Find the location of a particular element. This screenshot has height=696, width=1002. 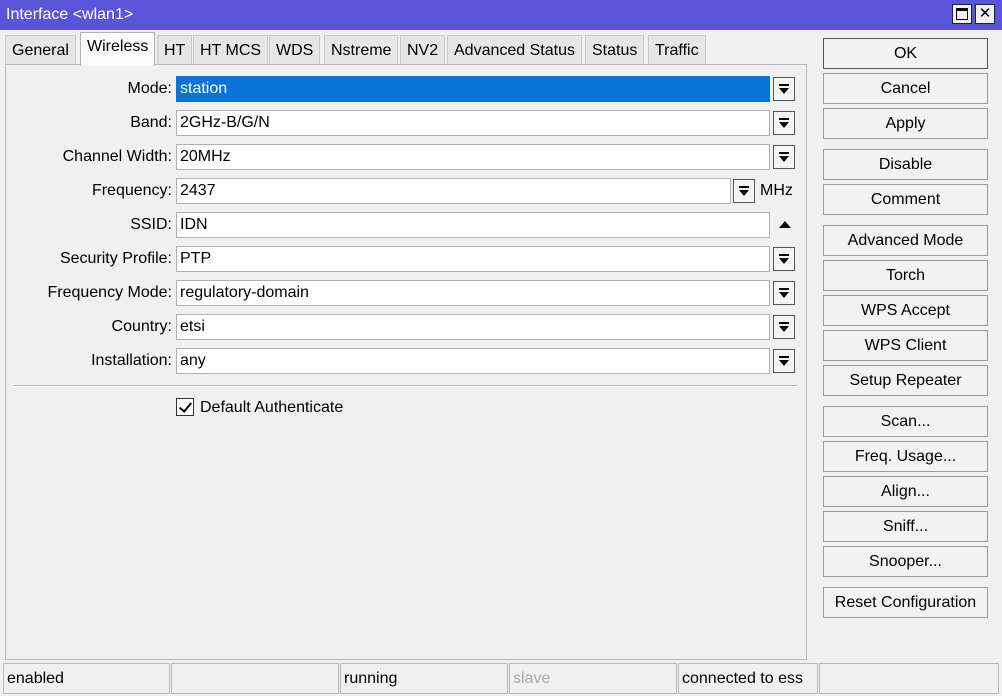

country-label: Country: is located at coordinates (141, 326).